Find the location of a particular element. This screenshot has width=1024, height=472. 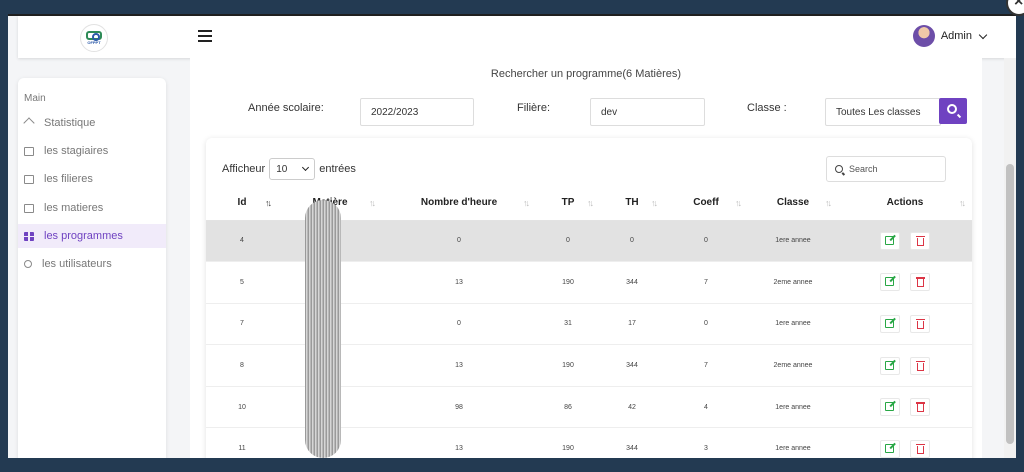

home-icon is located at coordinates (29, 123).